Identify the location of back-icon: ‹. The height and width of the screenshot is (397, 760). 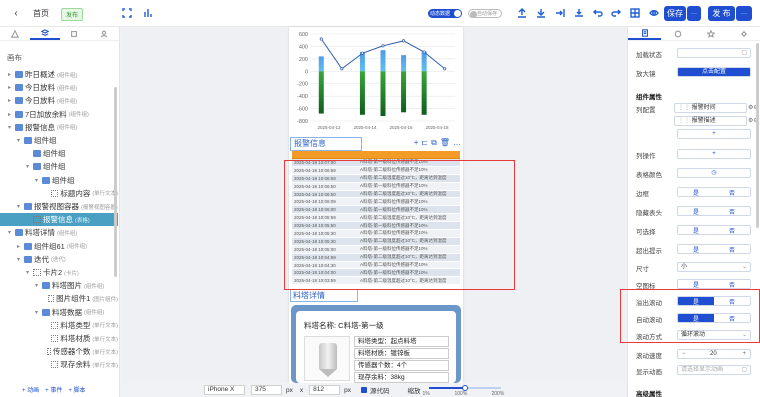
(16, 13).